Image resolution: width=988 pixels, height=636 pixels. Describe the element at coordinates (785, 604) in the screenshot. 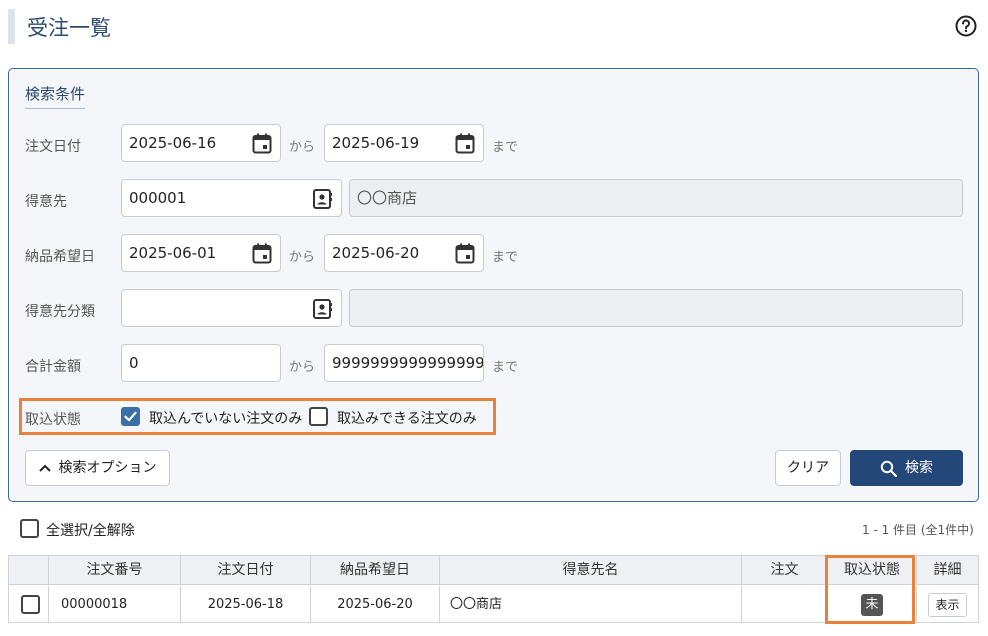

I see `order-cell` at that location.